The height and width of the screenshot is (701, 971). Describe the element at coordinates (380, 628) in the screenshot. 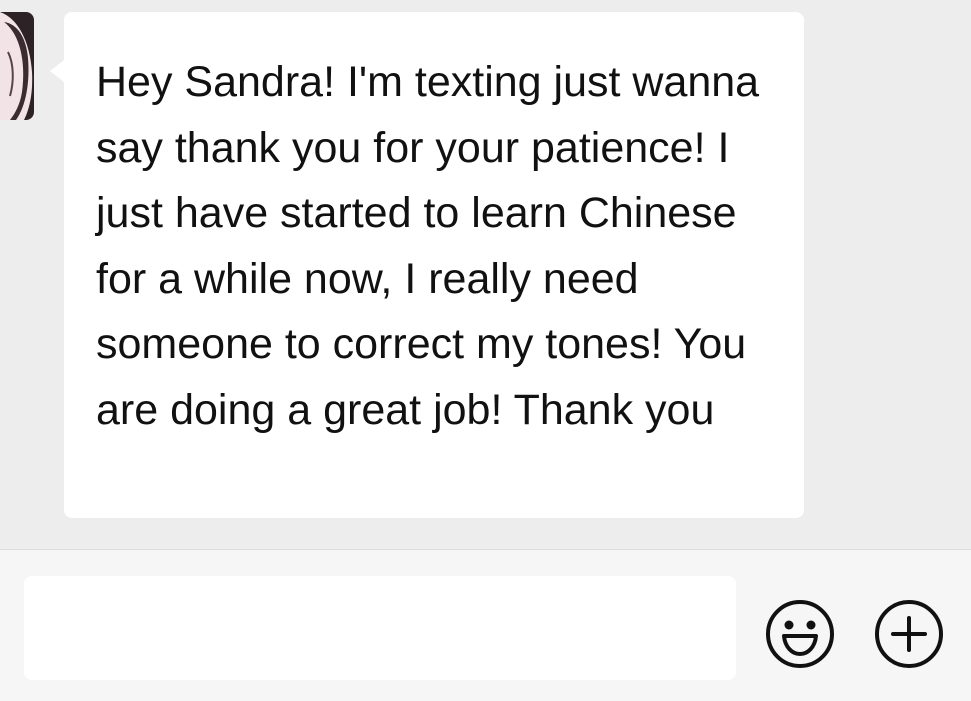

I see `message-input` at that location.